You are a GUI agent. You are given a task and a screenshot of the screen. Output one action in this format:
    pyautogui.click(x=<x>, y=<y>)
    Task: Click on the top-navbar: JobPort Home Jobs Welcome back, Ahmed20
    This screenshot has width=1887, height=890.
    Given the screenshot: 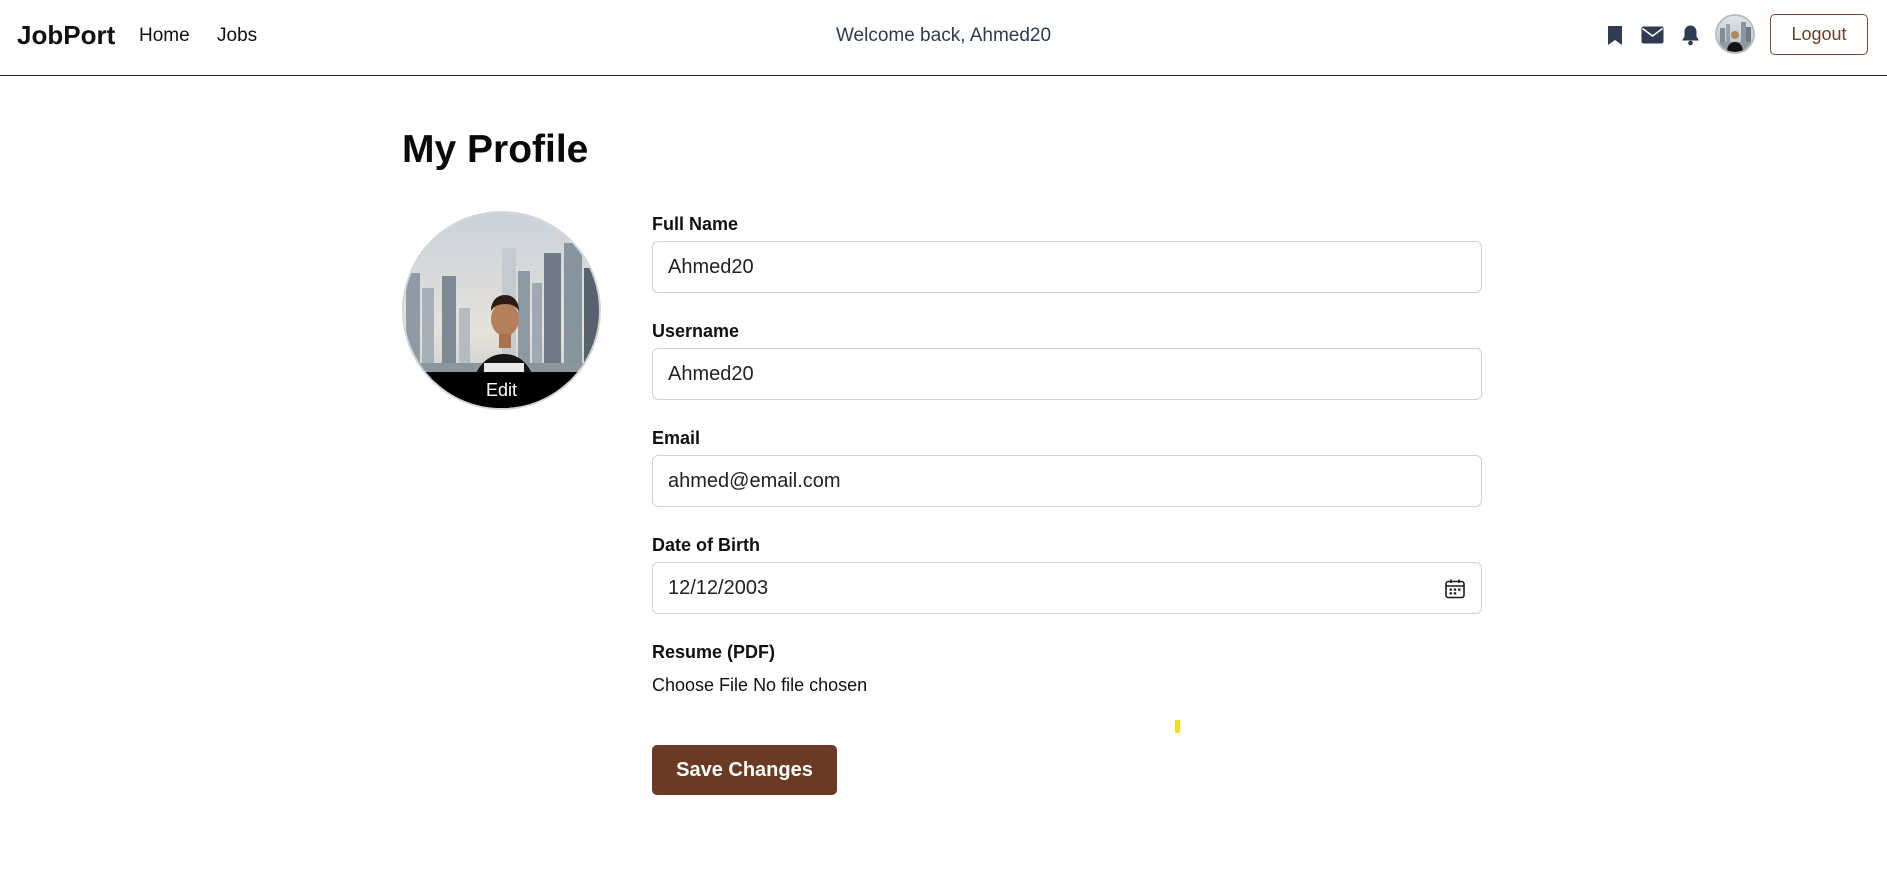 What is the action you would take?
    pyautogui.click(x=943, y=38)
    